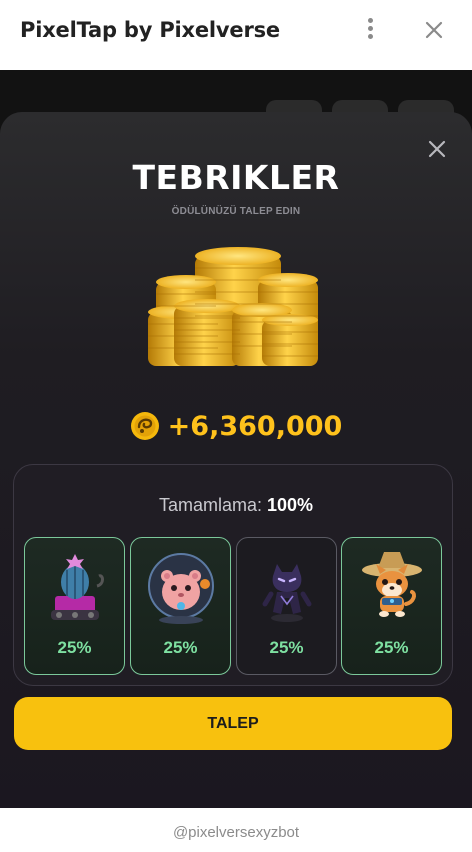 The width and height of the screenshot is (472, 852). Describe the element at coordinates (77, 587) in the screenshot. I see `cactus-pet-icon` at that location.